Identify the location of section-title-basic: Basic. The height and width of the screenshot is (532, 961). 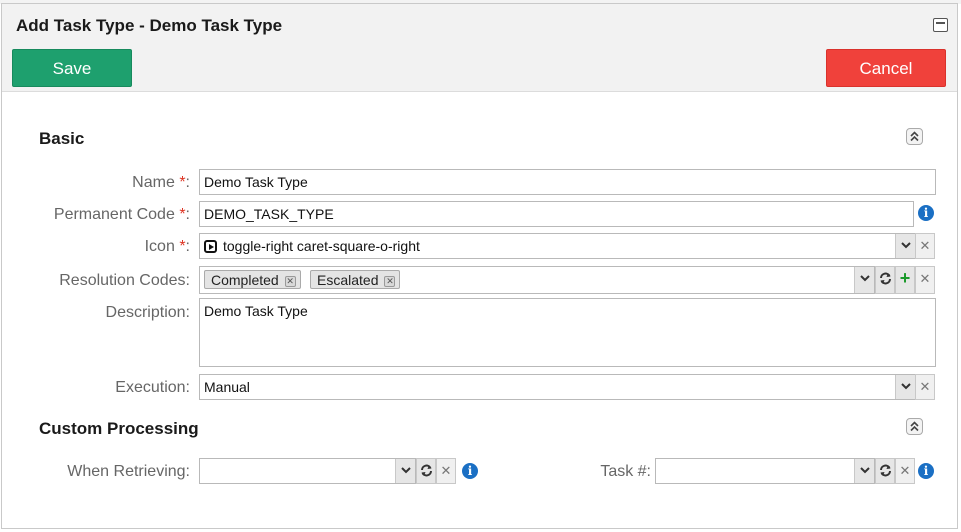
(62, 138).